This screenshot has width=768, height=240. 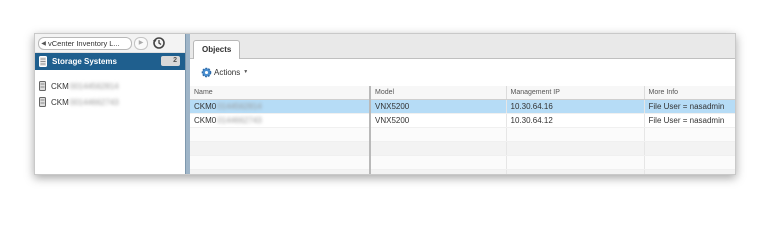 What do you see at coordinates (227, 72) in the screenshot?
I see `actions-label: Actions` at bounding box center [227, 72].